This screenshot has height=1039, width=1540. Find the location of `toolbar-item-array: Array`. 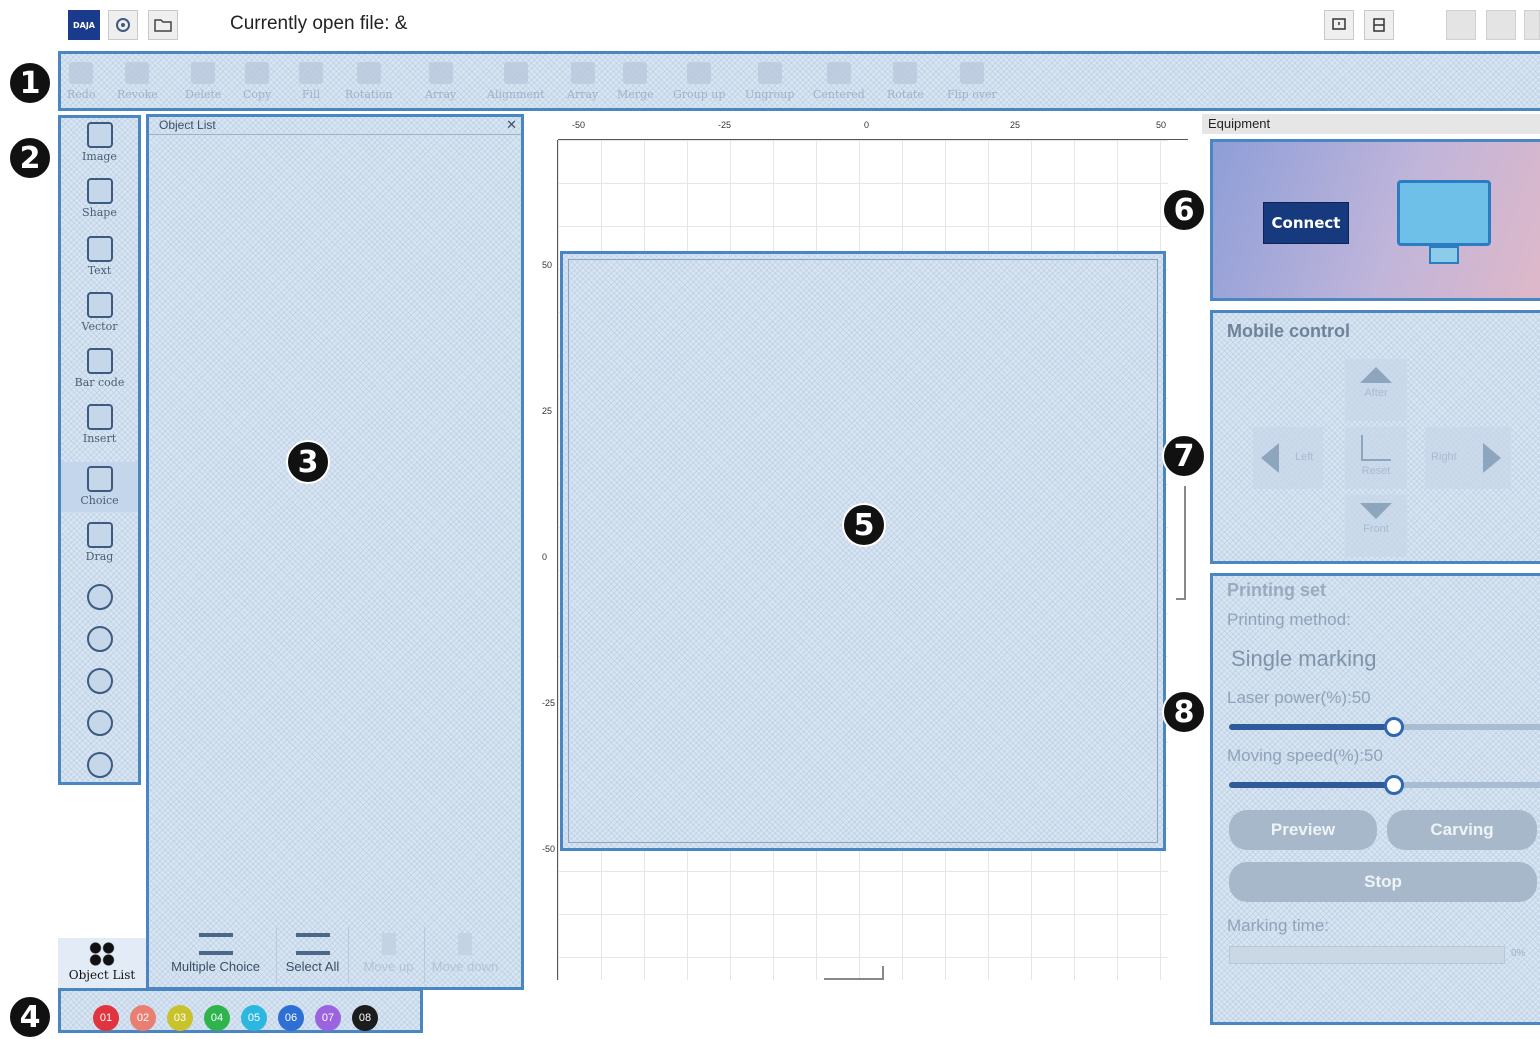

toolbar-item-array: Array is located at coordinates (440, 81).